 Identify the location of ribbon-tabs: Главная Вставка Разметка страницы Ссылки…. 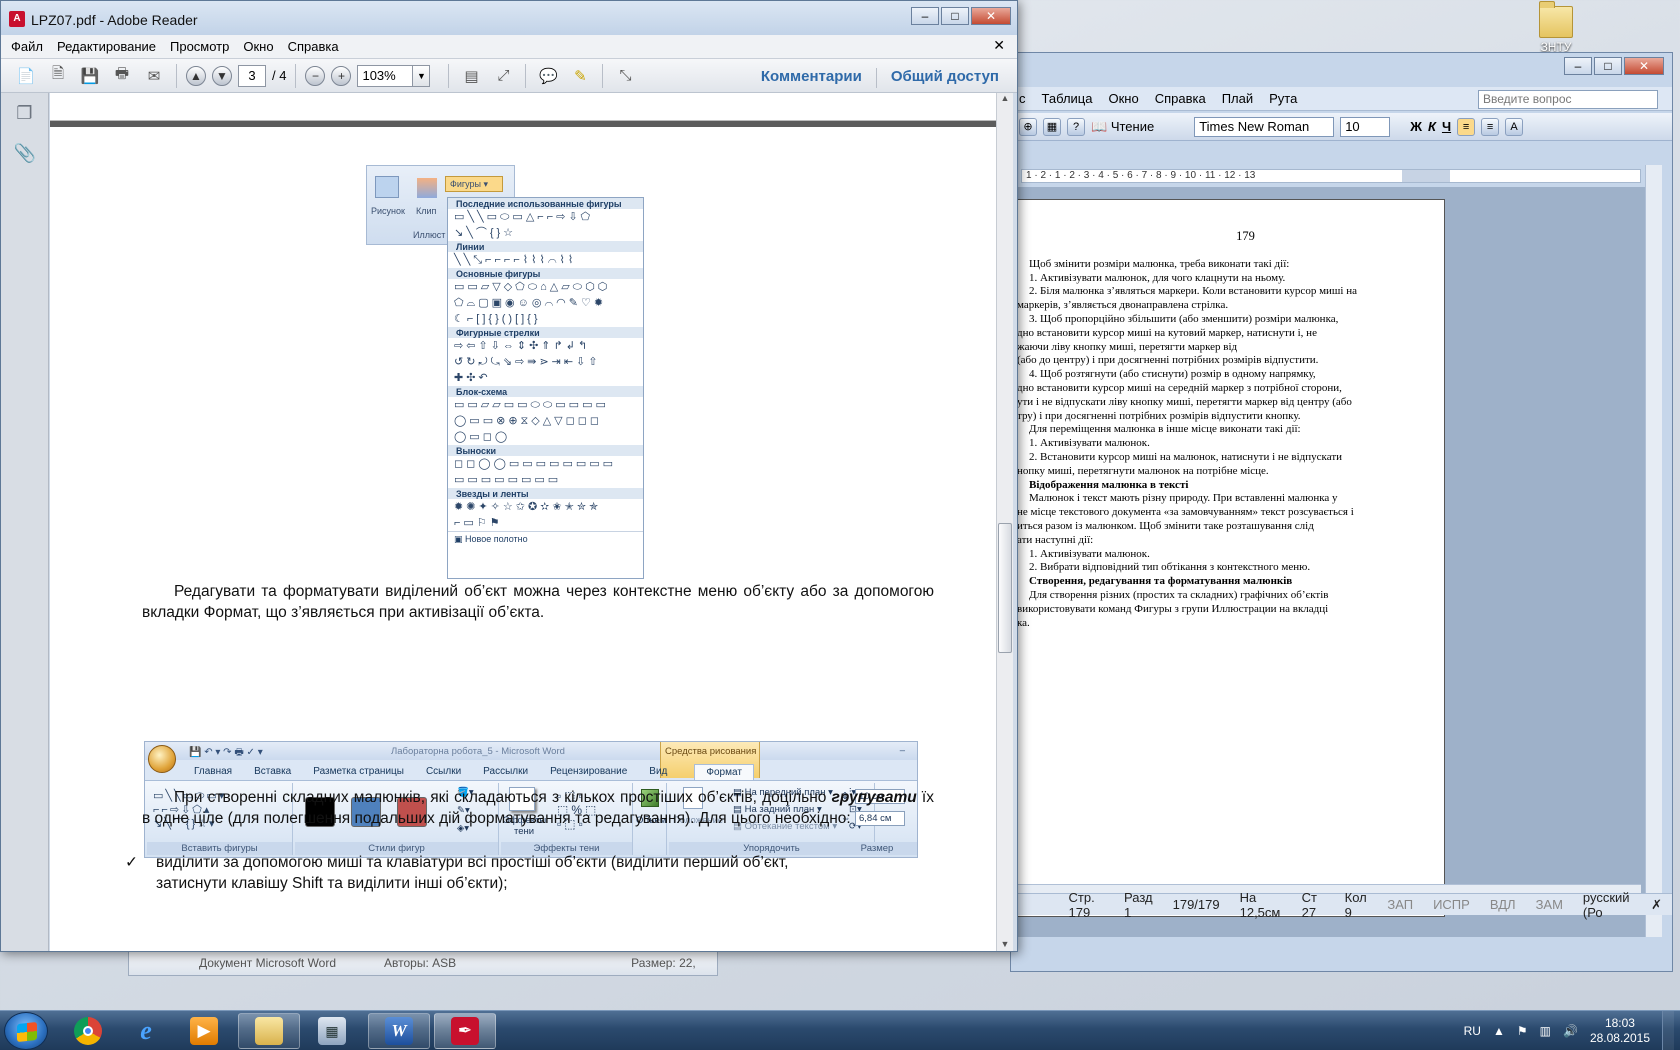
(468, 772).